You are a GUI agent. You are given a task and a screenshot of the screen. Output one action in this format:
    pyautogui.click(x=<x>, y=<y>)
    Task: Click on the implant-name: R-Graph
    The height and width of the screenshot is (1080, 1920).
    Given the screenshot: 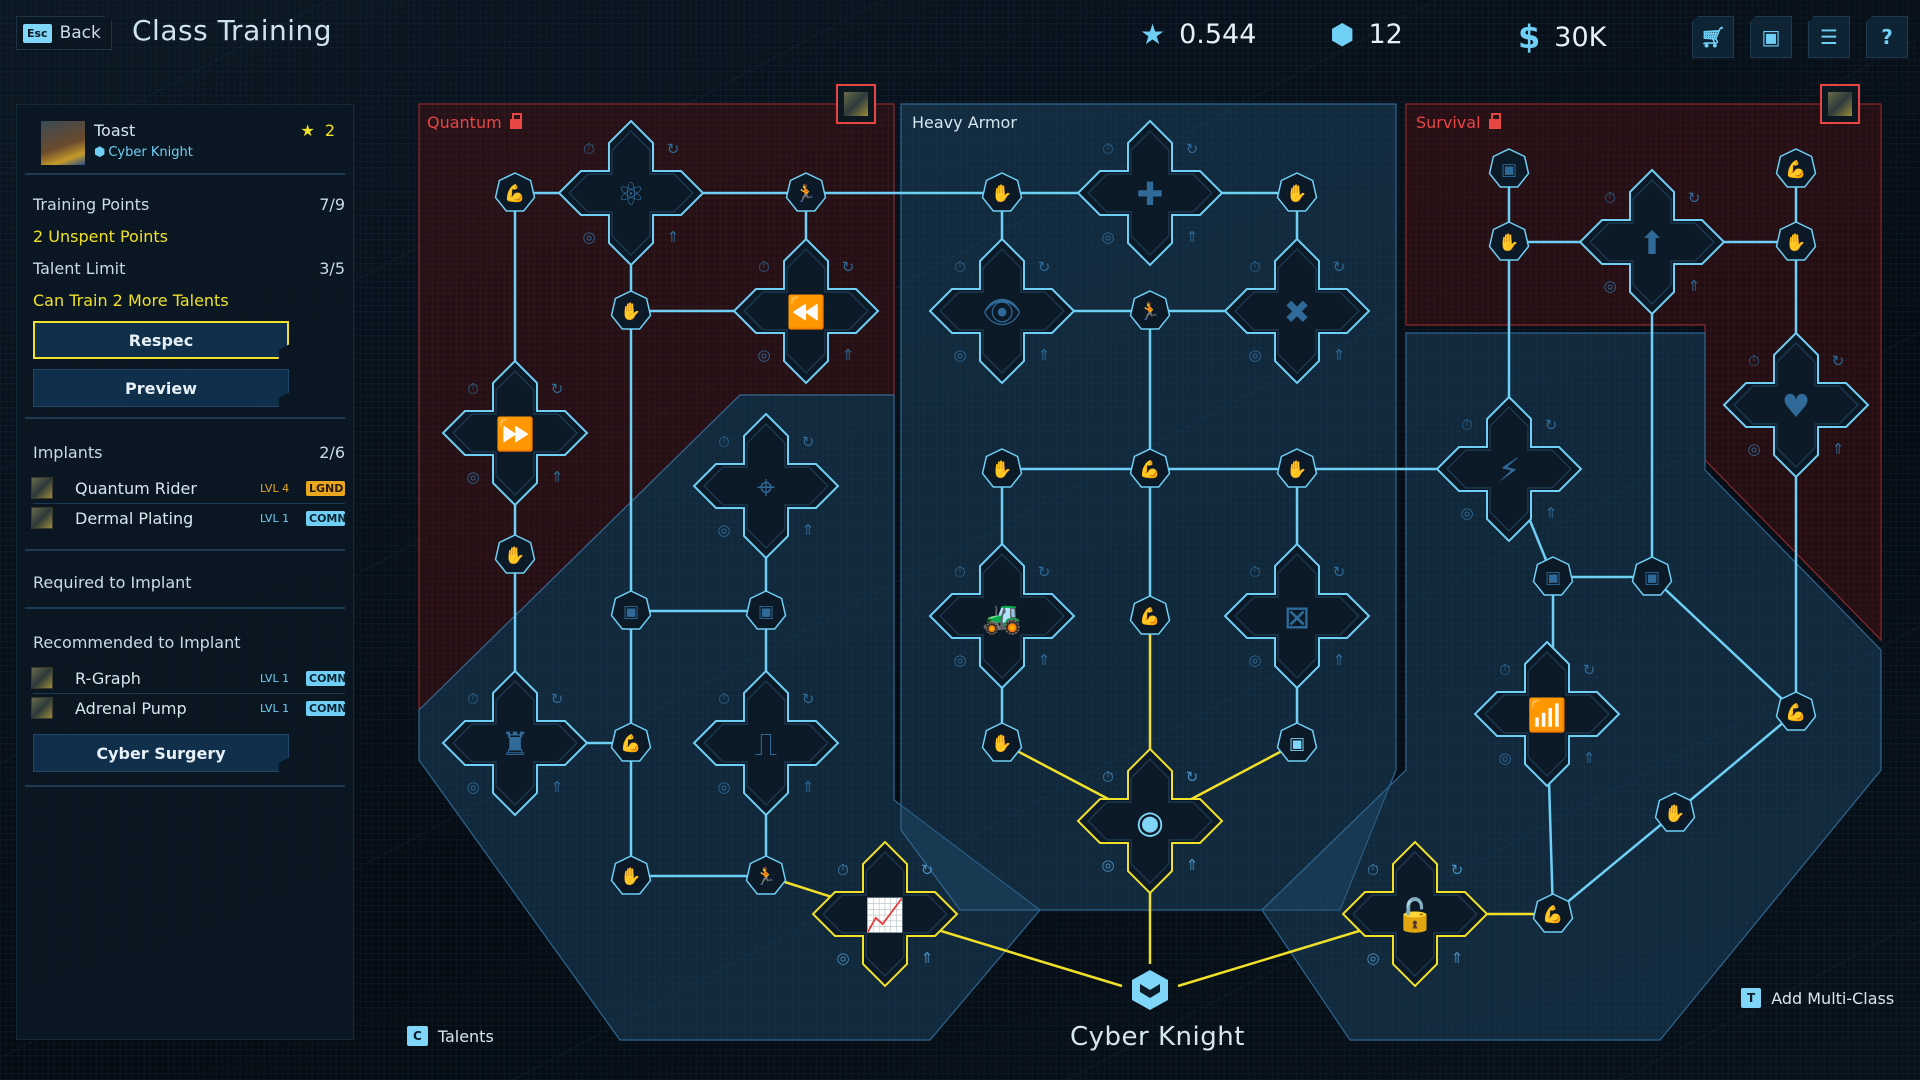 What is the action you would take?
    pyautogui.click(x=108, y=678)
    